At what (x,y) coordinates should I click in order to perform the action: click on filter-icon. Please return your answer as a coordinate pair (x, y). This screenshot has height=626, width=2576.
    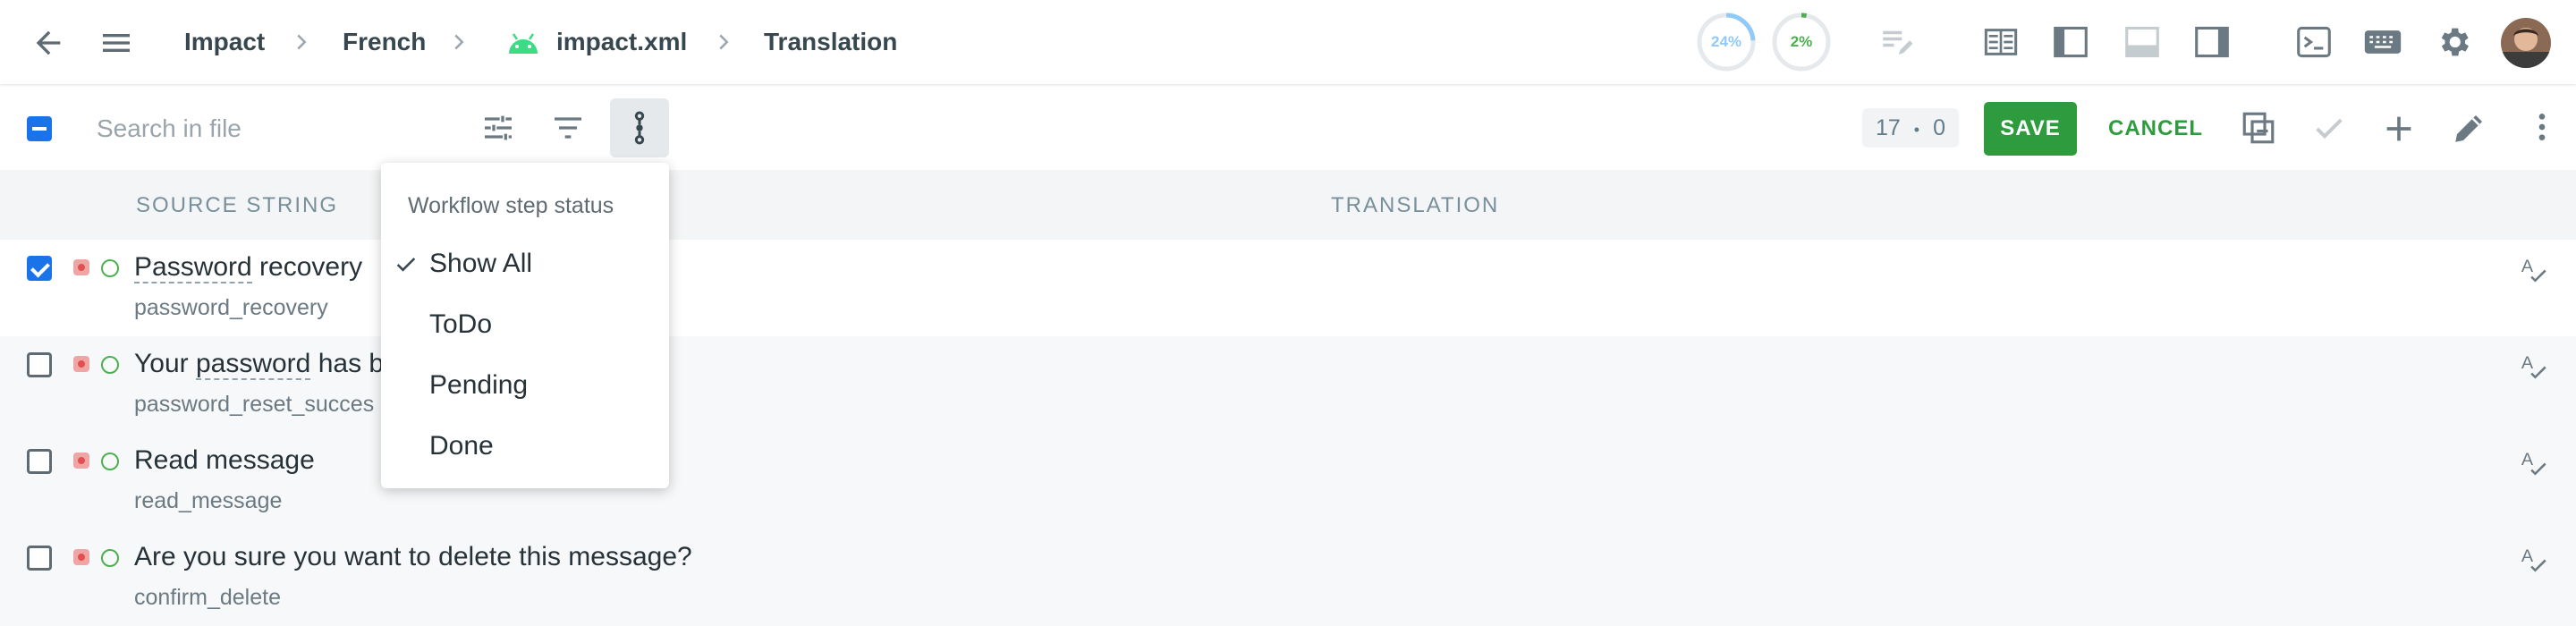
    Looking at the image, I should click on (568, 128).